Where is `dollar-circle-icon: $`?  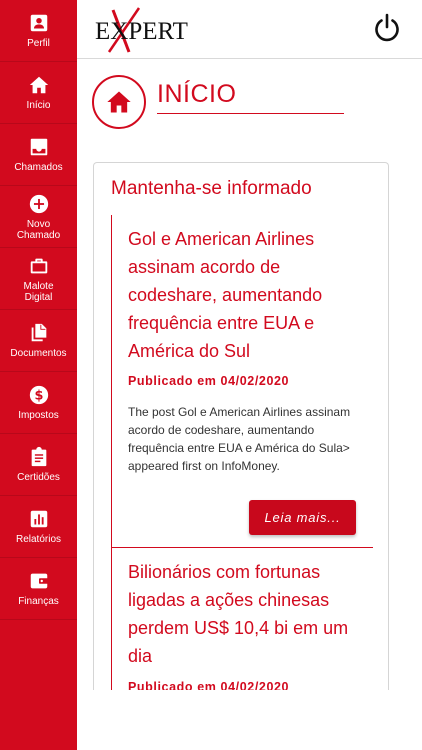 dollar-circle-icon: $ is located at coordinates (38, 395).